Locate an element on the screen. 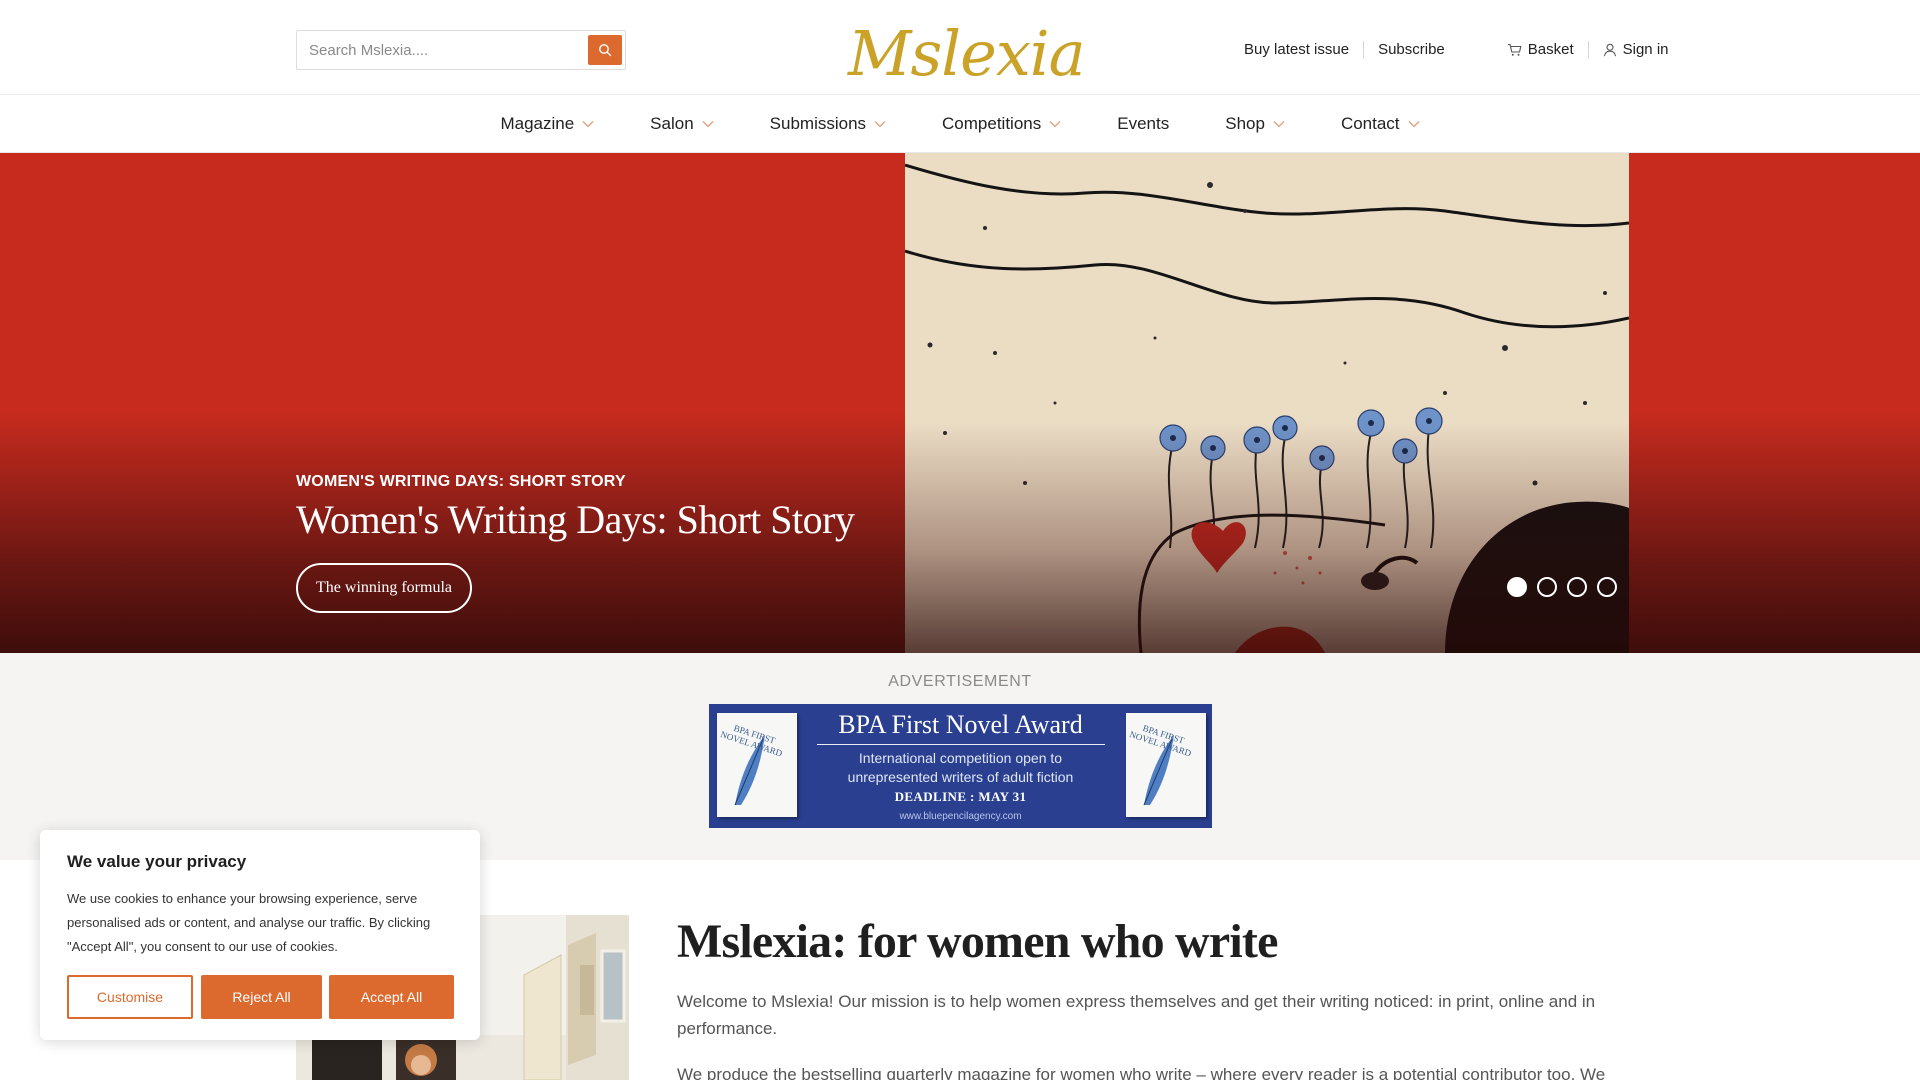 The image size is (1920, 1080). search-button is located at coordinates (605, 50).